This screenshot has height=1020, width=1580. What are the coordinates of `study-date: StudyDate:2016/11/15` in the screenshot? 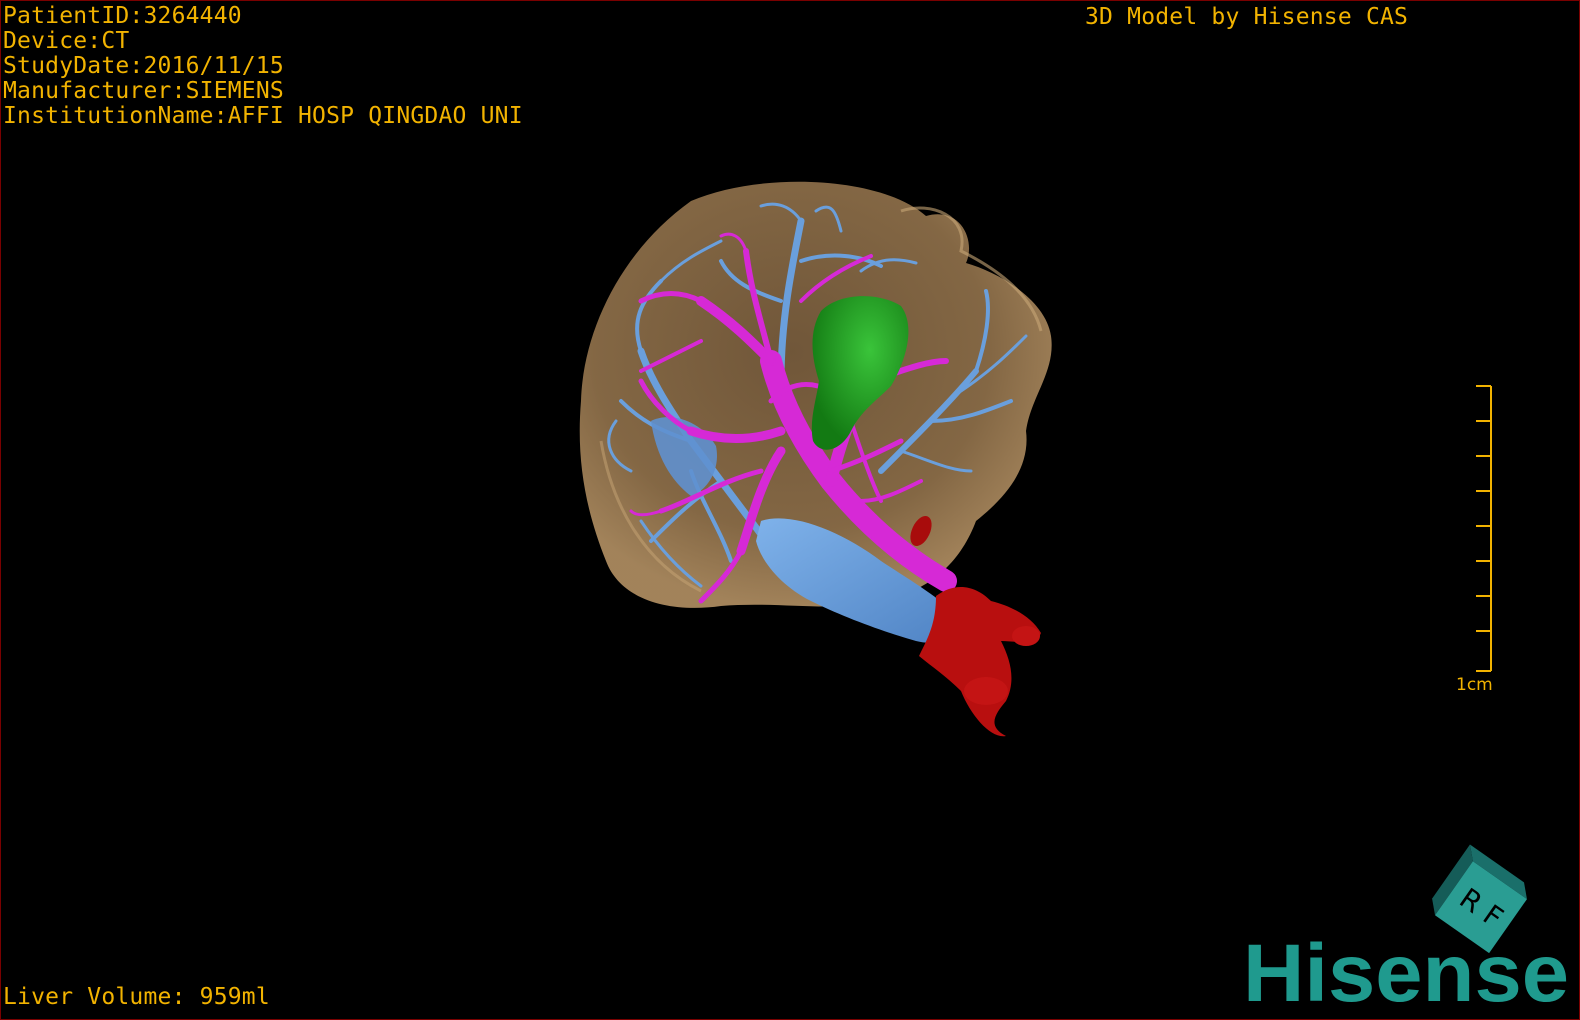 It's located at (143, 66).